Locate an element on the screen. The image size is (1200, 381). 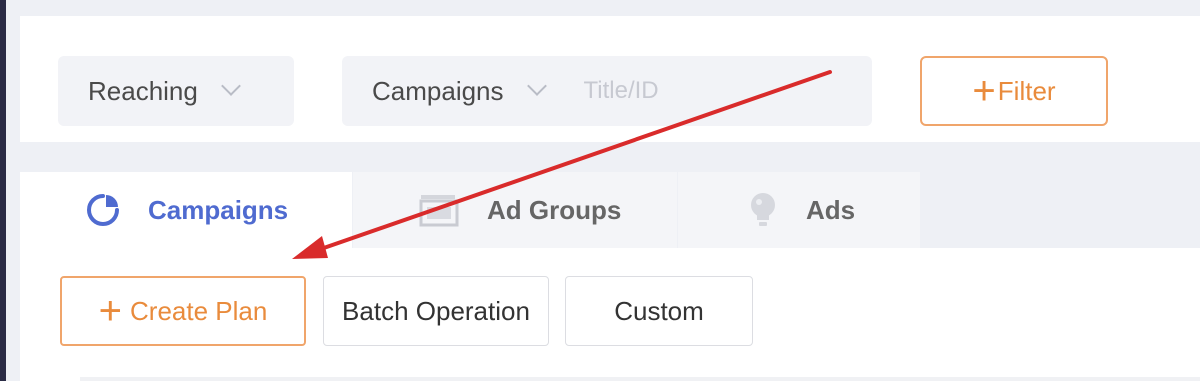
tab-label: Ads is located at coordinates (831, 209).